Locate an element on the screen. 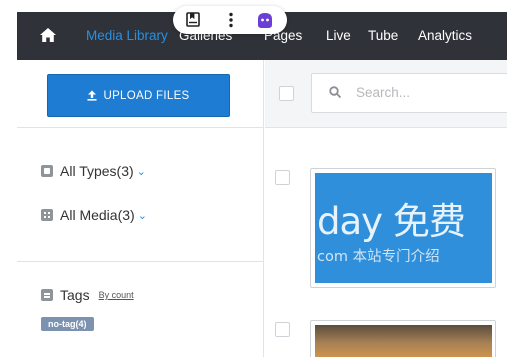 Image resolution: width=507 pixels, height=357 pixels. floating-toolbar is located at coordinates (230, 20).